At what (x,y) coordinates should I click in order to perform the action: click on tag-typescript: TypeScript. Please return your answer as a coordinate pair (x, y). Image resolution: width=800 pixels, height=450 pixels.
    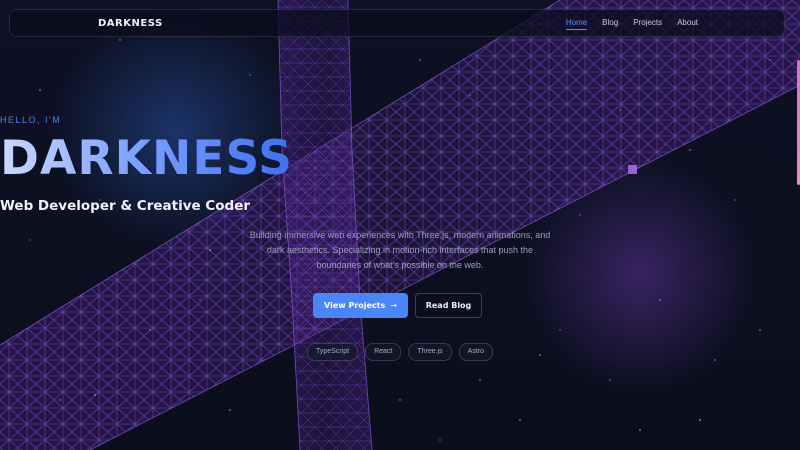
    Looking at the image, I should click on (332, 352).